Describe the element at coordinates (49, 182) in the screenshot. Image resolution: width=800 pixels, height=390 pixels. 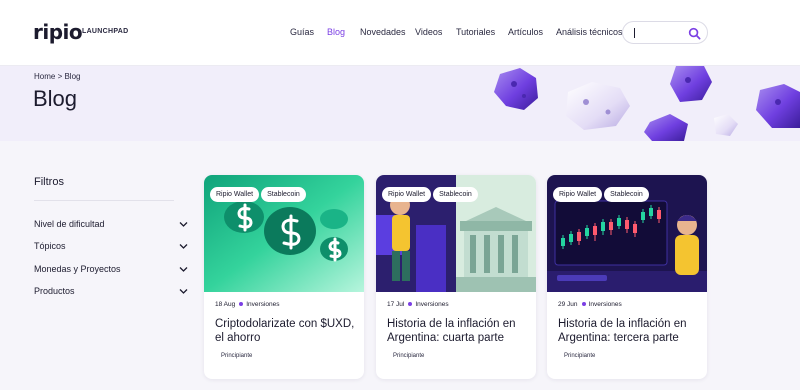
I see `filters-title: Filtros` at that location.